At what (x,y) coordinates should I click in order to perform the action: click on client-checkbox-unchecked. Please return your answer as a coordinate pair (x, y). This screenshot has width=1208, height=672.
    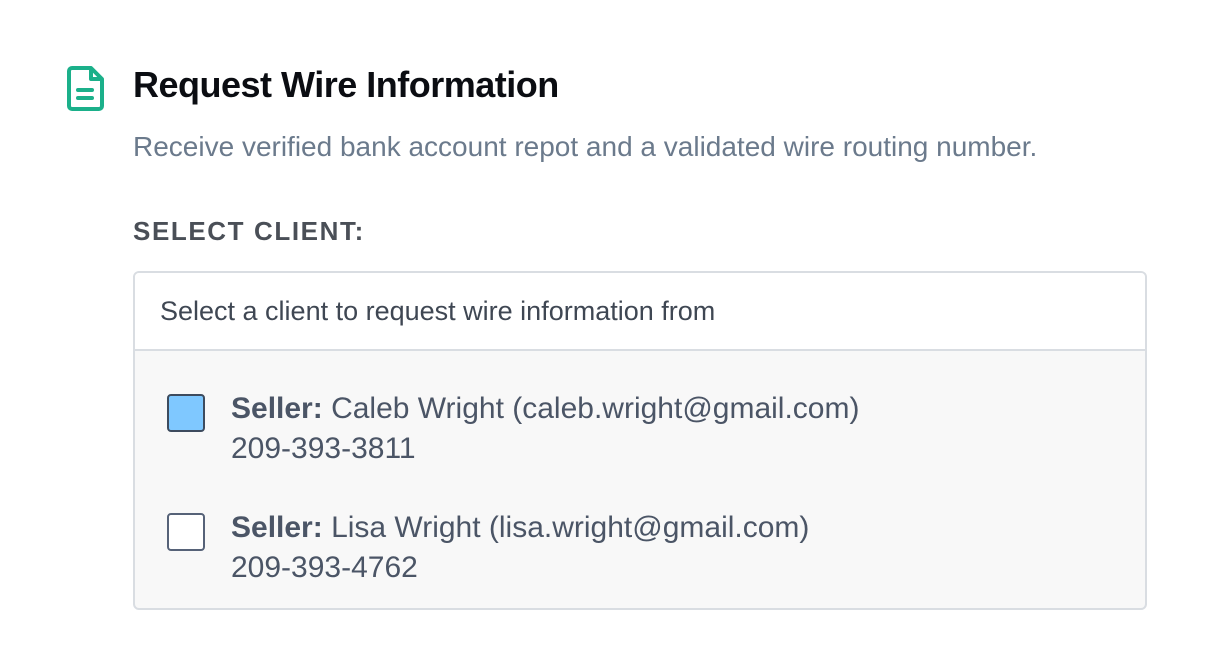
    Looking at the image, I should click on (186, 532).